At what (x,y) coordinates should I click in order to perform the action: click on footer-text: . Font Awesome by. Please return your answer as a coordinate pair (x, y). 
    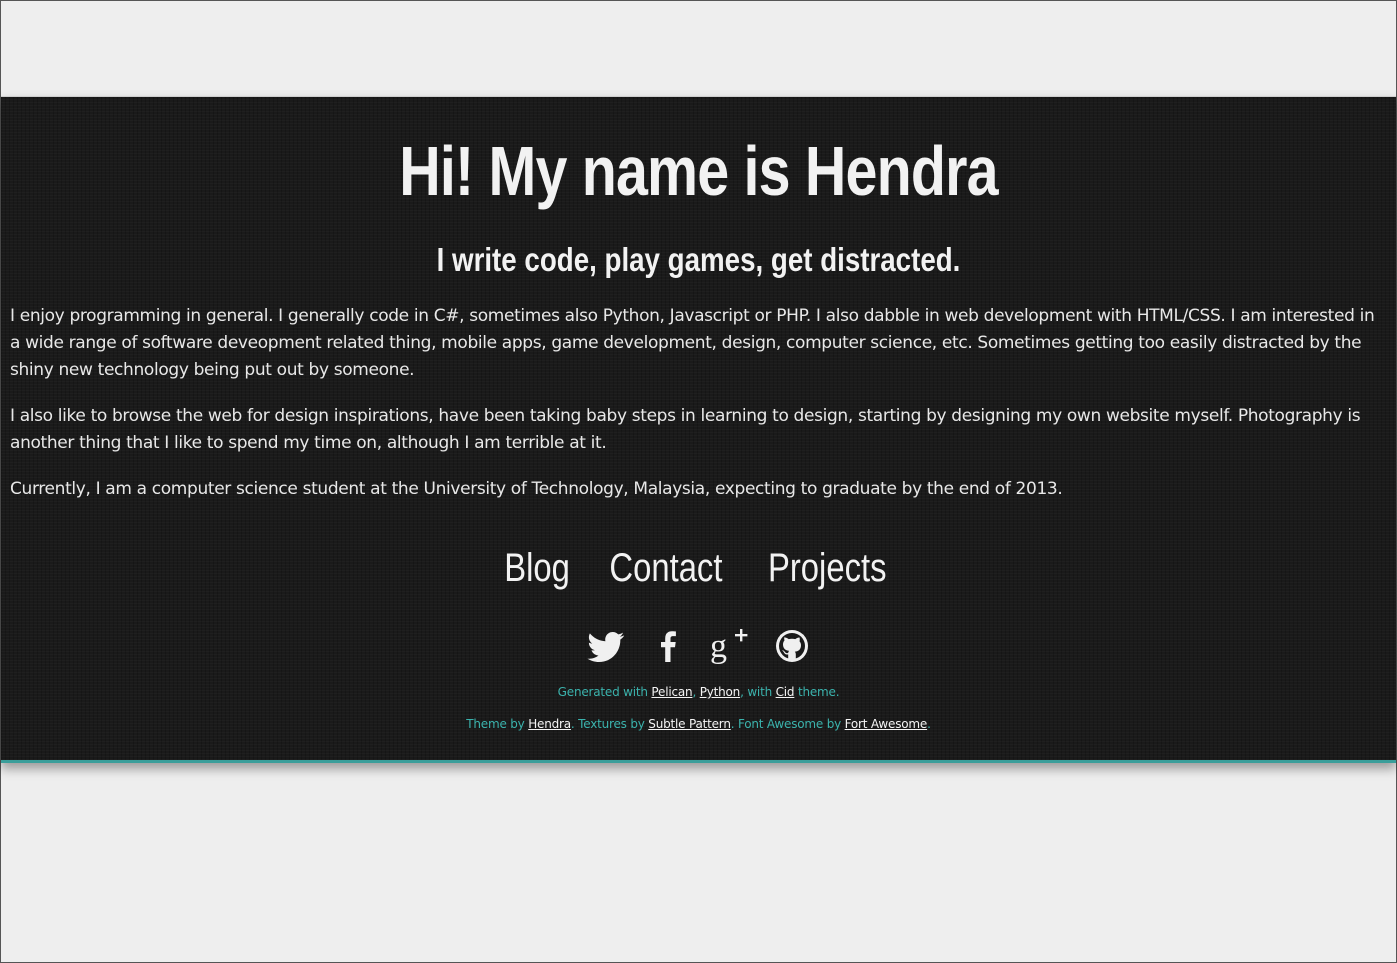
    Looking at the image, I should click on (787, 724).